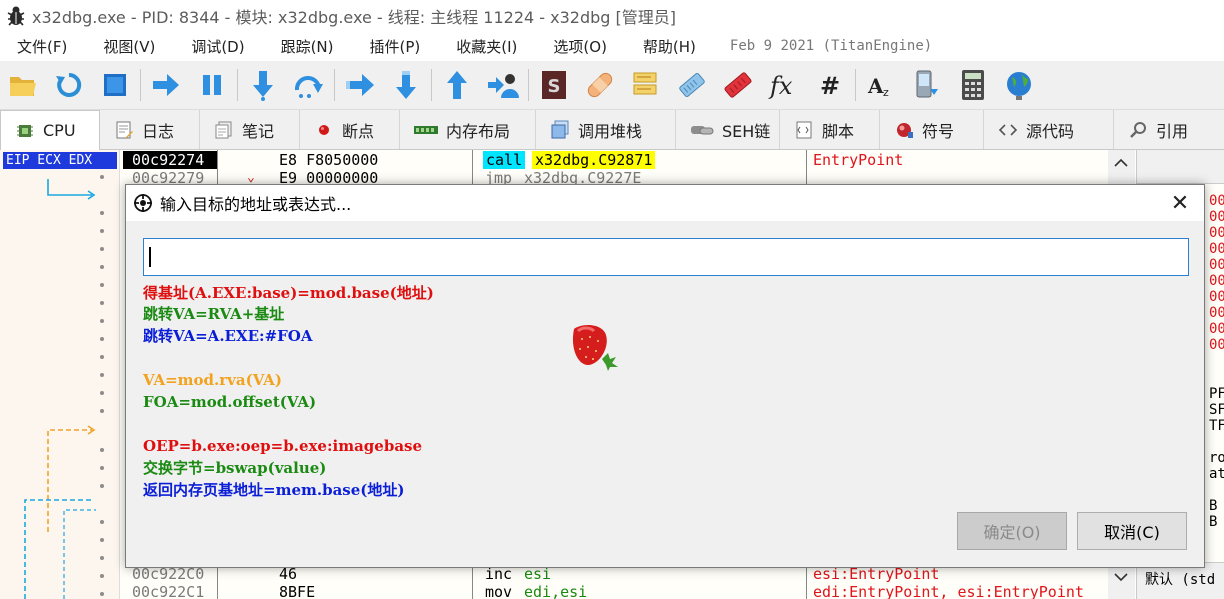 This screenshot has width=1224, height=599. I want to click on tab-label: 断点, so click(358, 131).